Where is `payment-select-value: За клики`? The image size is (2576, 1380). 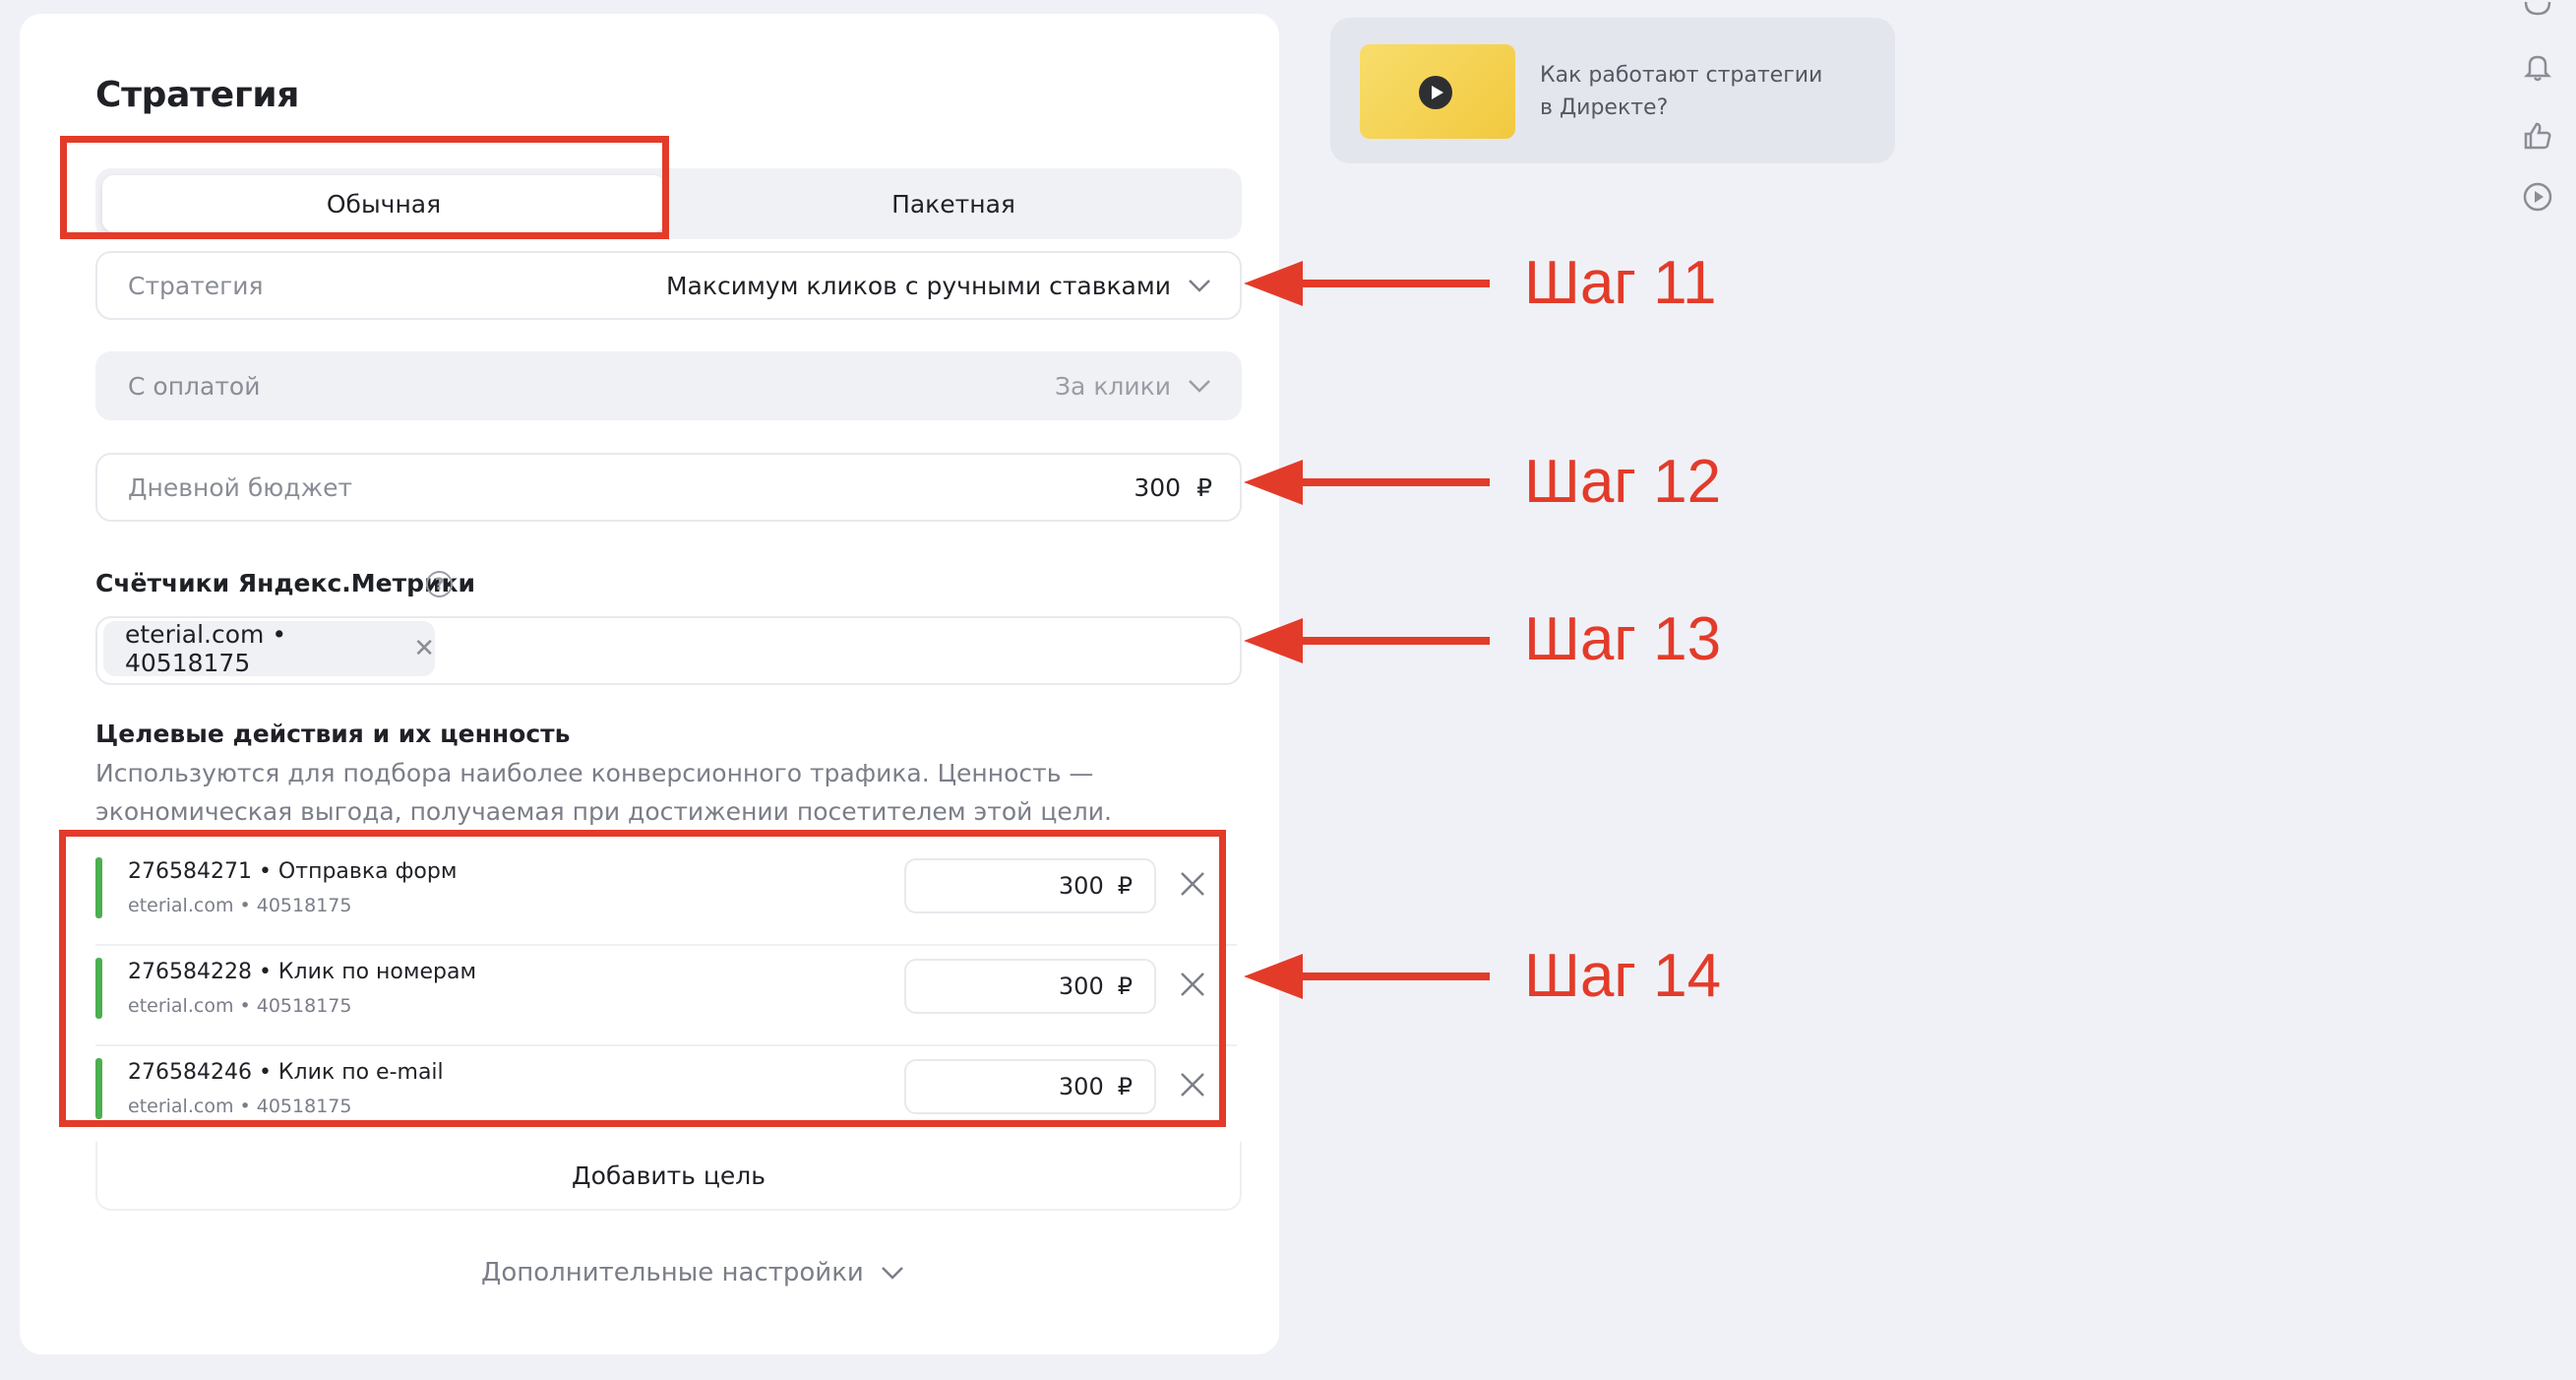
payment-select-value: За клики is located at coordinates (1113, 386).